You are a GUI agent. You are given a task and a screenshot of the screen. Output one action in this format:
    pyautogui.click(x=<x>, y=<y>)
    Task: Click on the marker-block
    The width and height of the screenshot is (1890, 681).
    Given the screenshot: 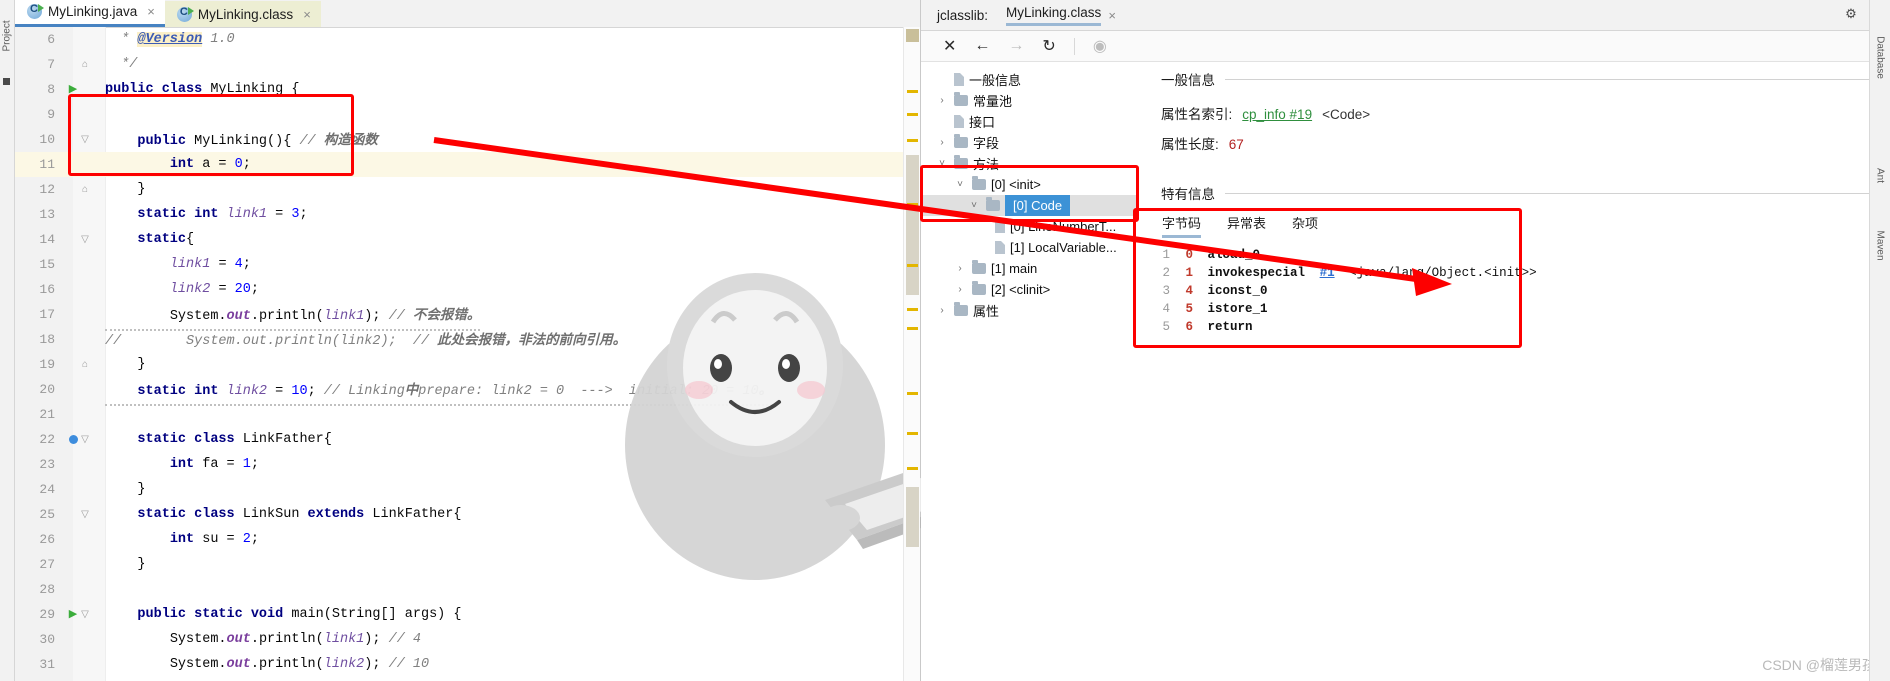 What is the action you would take?
    pyautogui.click(x=912, y=35)
    